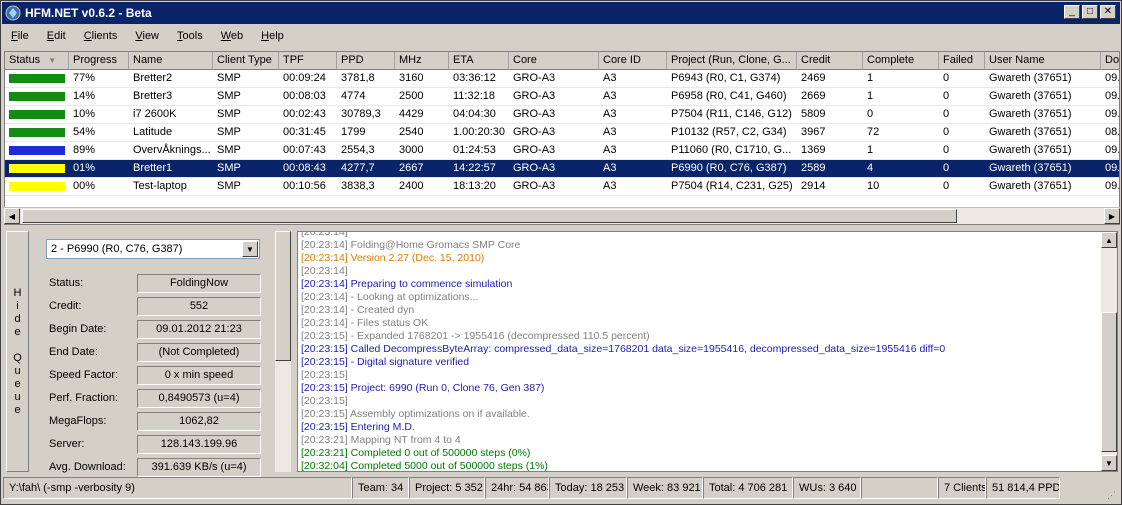  Describe the element at coordinates (250, 249) in the screenshot. I see `chevron-down-icon: ▼` at that location.